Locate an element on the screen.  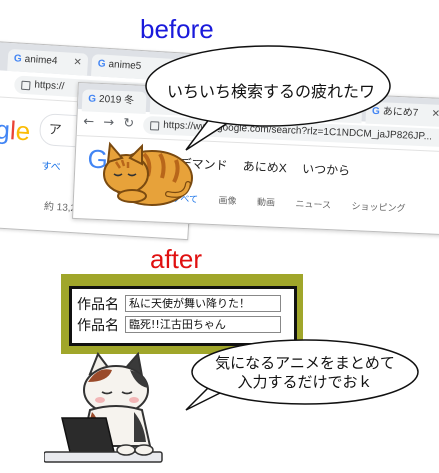
bubble-bottom-text: 気になるアニメをまとめて 入力するだけでおｋ is located at coordinates (305, 373).